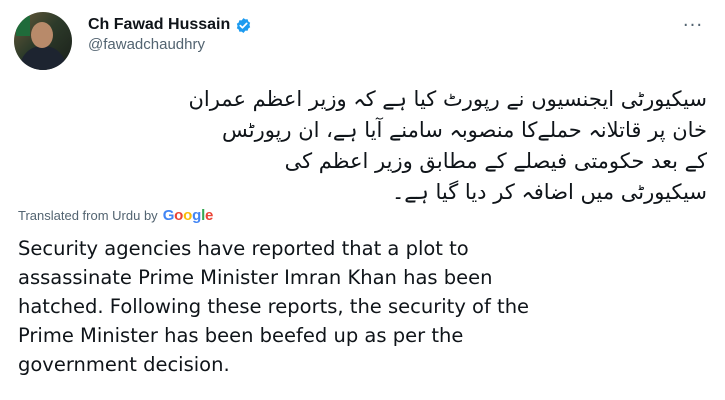  What do you see at coordinates (362, 398) in the screenshot?
I see `card-bottom-edge` at bounding box center [362, 398].